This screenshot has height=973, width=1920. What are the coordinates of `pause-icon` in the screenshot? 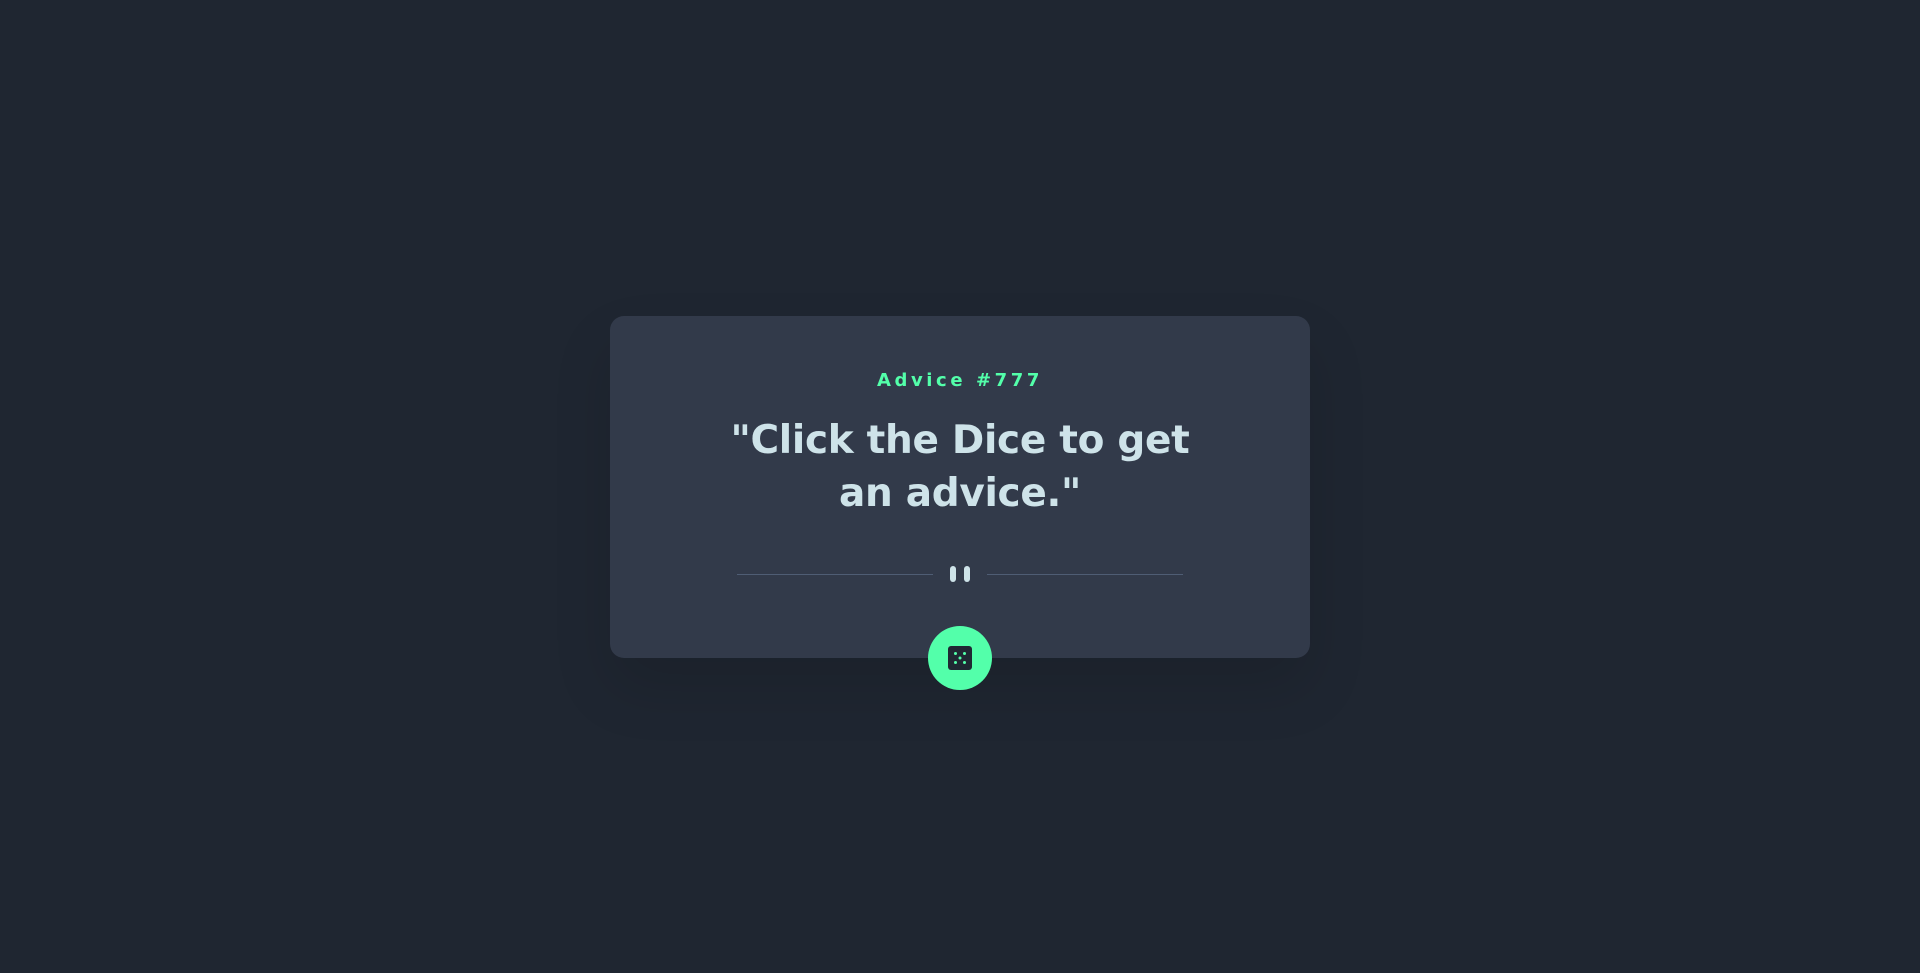 It's located at (960, 574).